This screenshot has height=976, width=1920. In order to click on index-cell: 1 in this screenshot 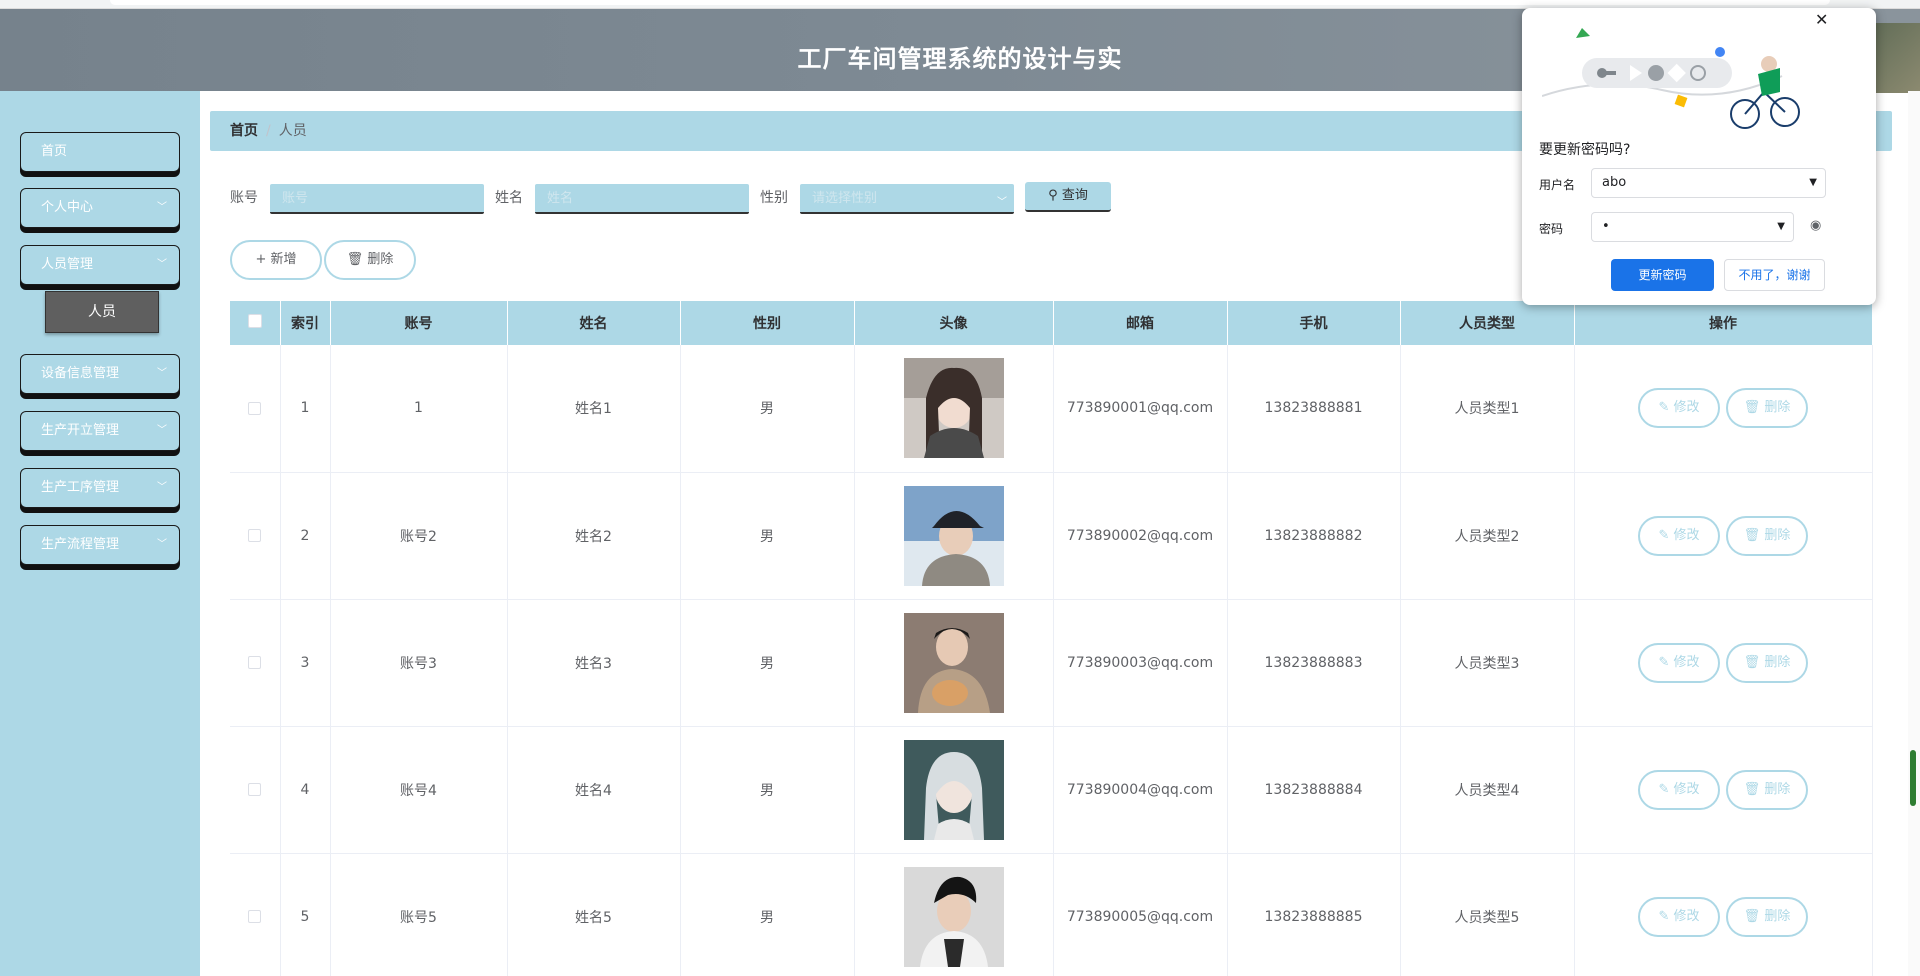, I will do `click(305, 409)`.